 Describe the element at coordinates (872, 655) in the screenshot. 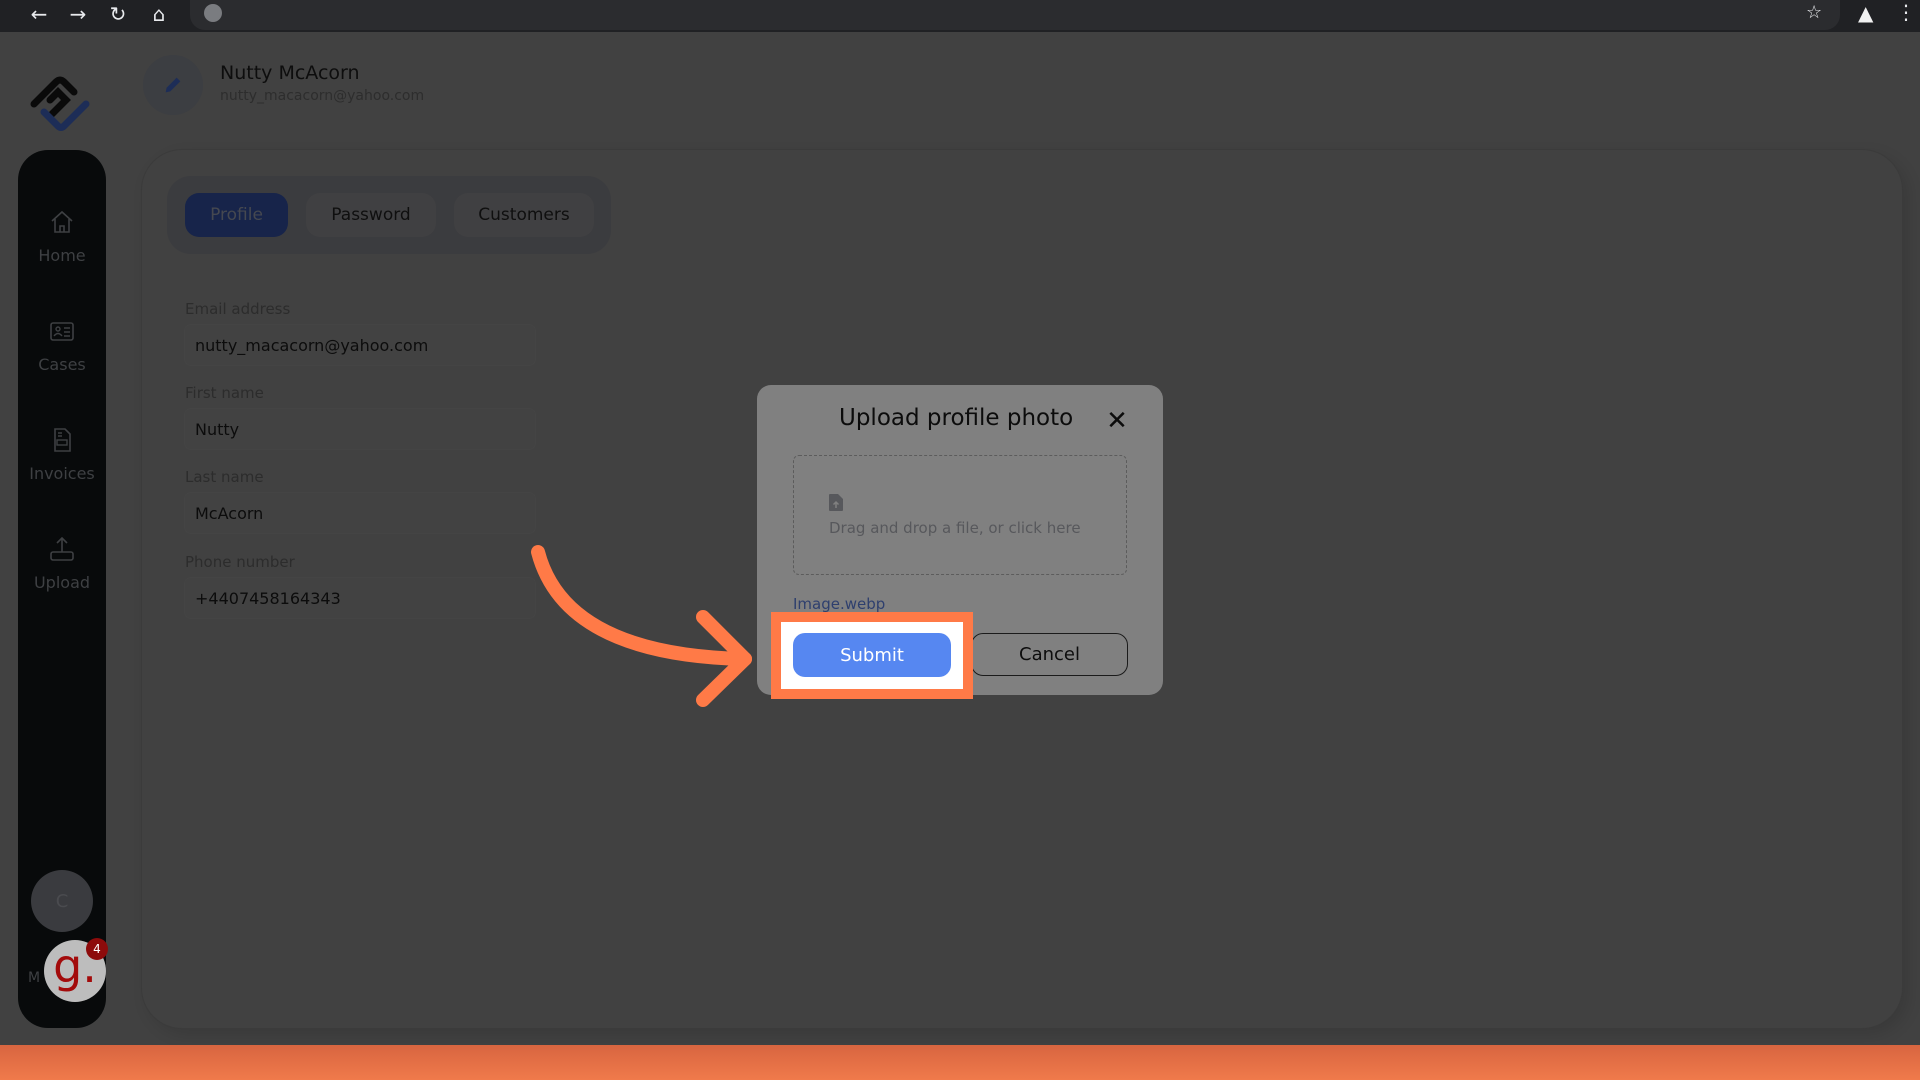

I see `submit-button: Submit` at that location.